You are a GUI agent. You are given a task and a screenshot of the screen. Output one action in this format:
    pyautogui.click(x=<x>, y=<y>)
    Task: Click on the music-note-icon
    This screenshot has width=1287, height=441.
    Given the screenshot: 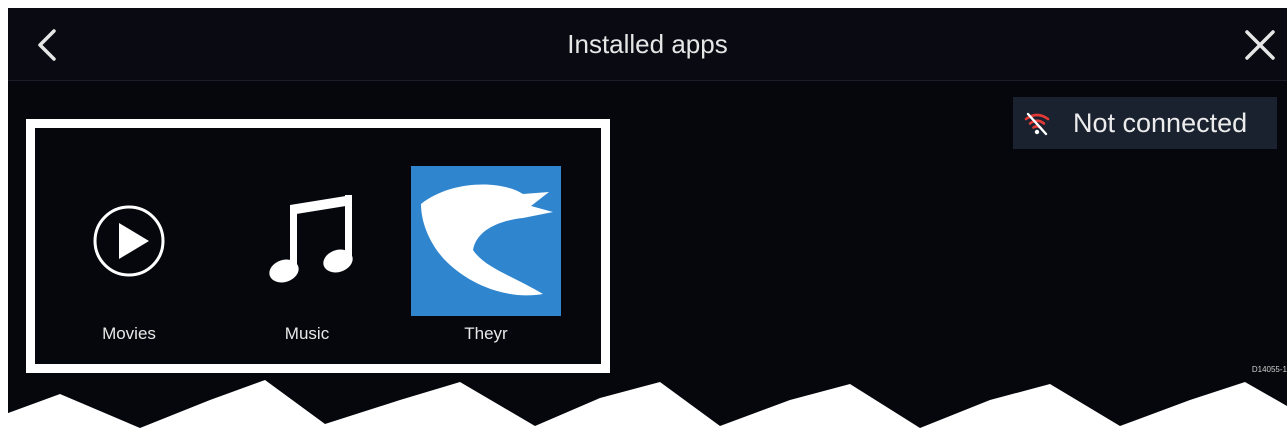 What is the action you would take?
    pyautogui.click(x=311, y=239)
    